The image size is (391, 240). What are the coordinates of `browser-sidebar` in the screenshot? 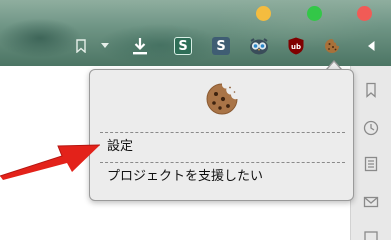 It's located at (370, 153).